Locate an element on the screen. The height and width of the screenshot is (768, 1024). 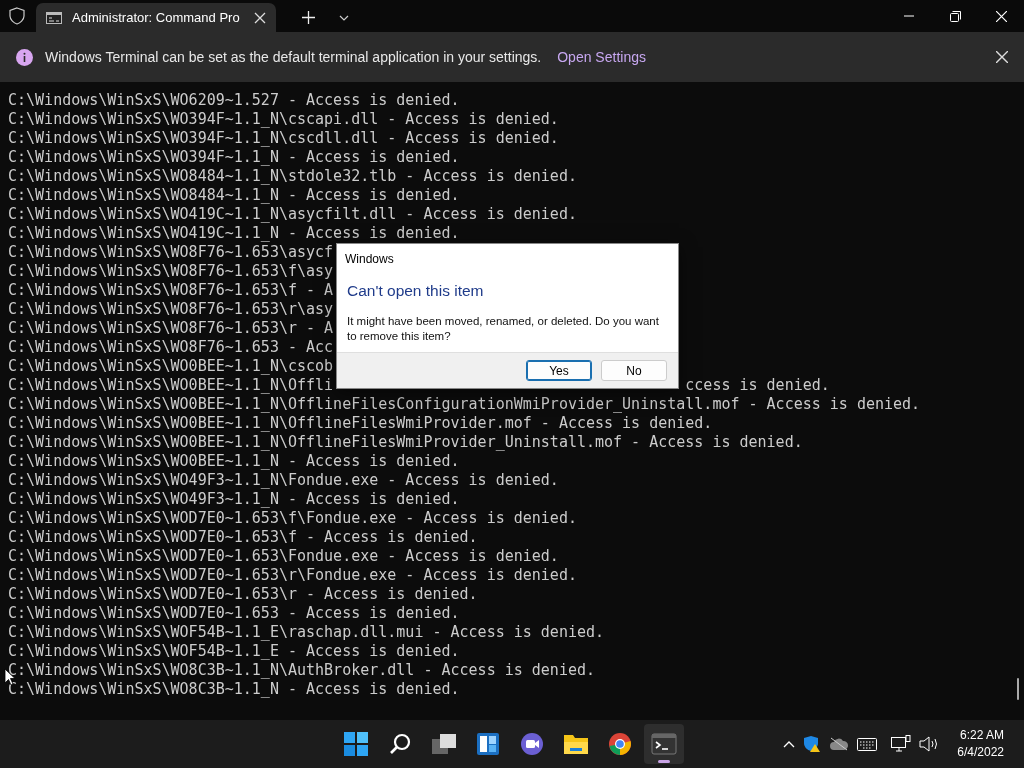
active-indicator is located at coordinates (664, 761).